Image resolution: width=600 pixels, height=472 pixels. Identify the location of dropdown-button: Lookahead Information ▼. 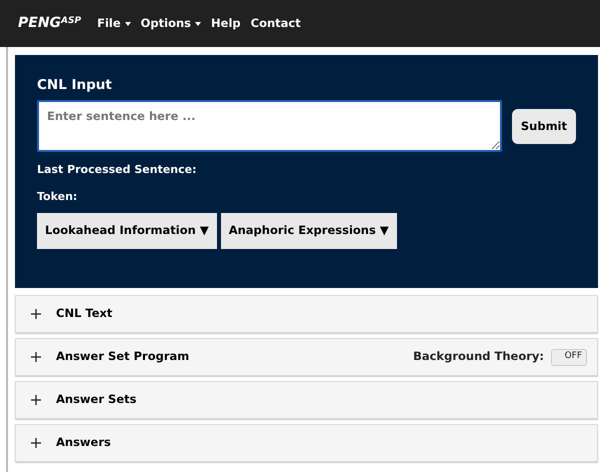
(127, 230).